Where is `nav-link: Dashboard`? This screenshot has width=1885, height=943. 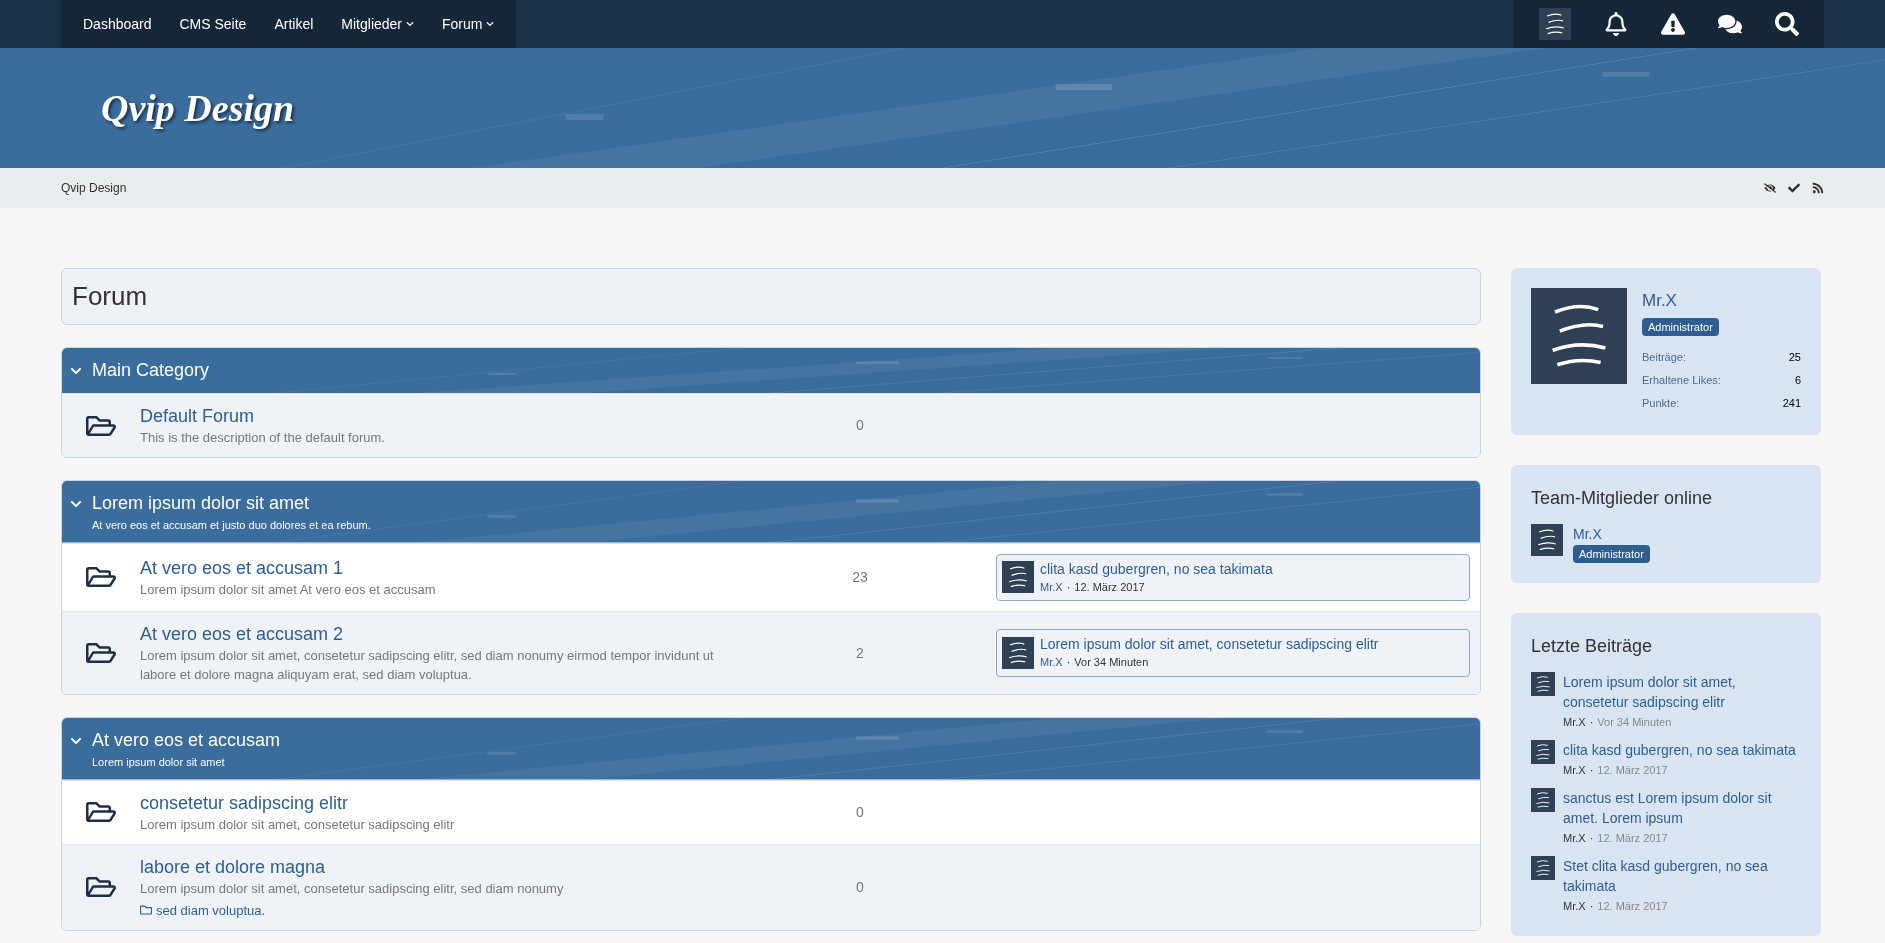
nav-link: Dashboard is located at coordinates (117, 24).